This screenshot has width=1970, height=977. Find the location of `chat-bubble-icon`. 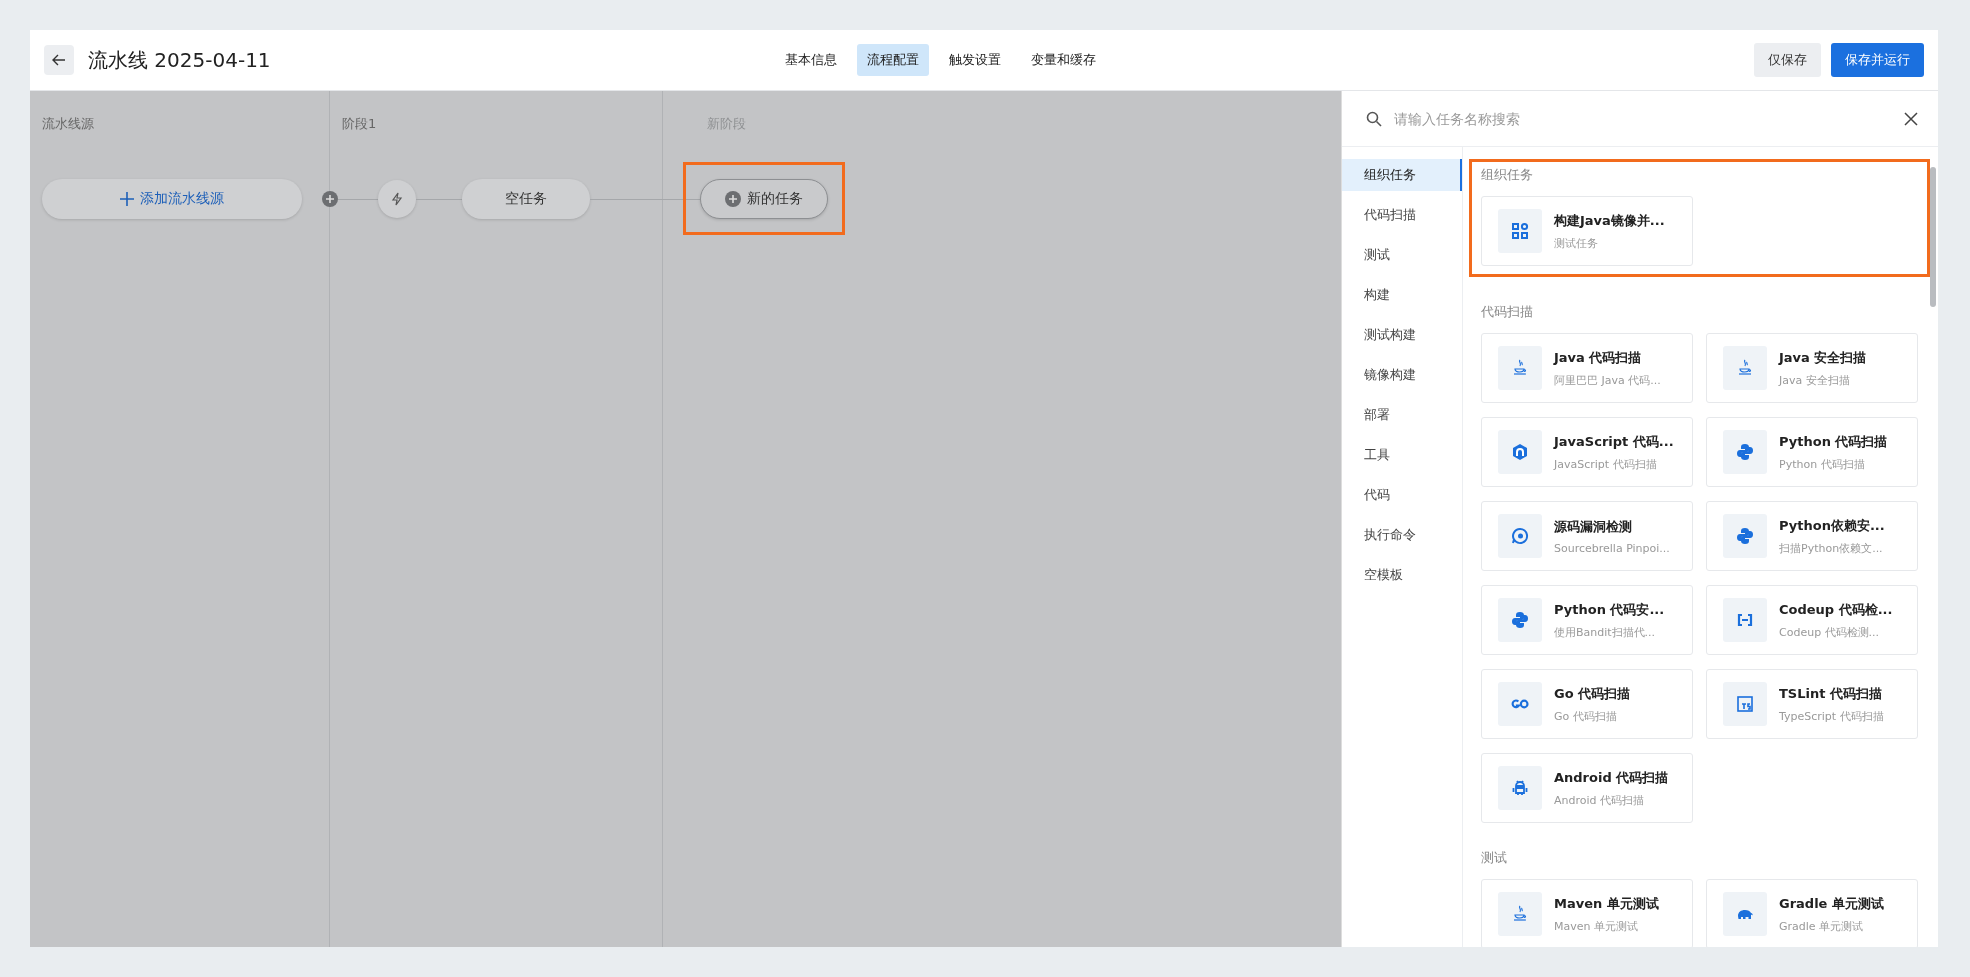

chat-bubble-icon is located at coordinates (1520, 536).